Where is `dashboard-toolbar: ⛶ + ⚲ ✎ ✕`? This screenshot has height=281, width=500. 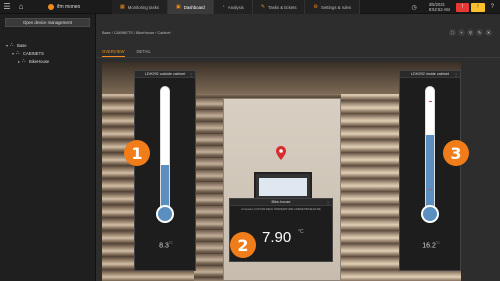 dashboard-toolbar: ⛶ + ⚲ ✎ ✕ is located at coordinates (469, 32).